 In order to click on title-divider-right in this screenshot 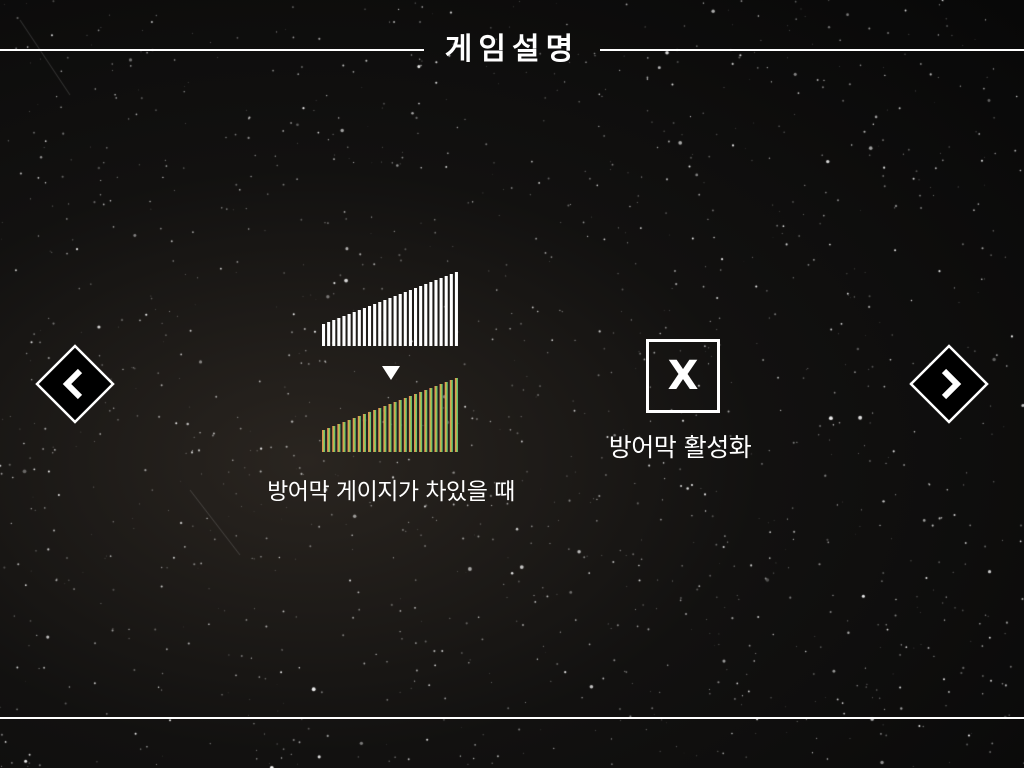, I will do `click(812, 50)`.